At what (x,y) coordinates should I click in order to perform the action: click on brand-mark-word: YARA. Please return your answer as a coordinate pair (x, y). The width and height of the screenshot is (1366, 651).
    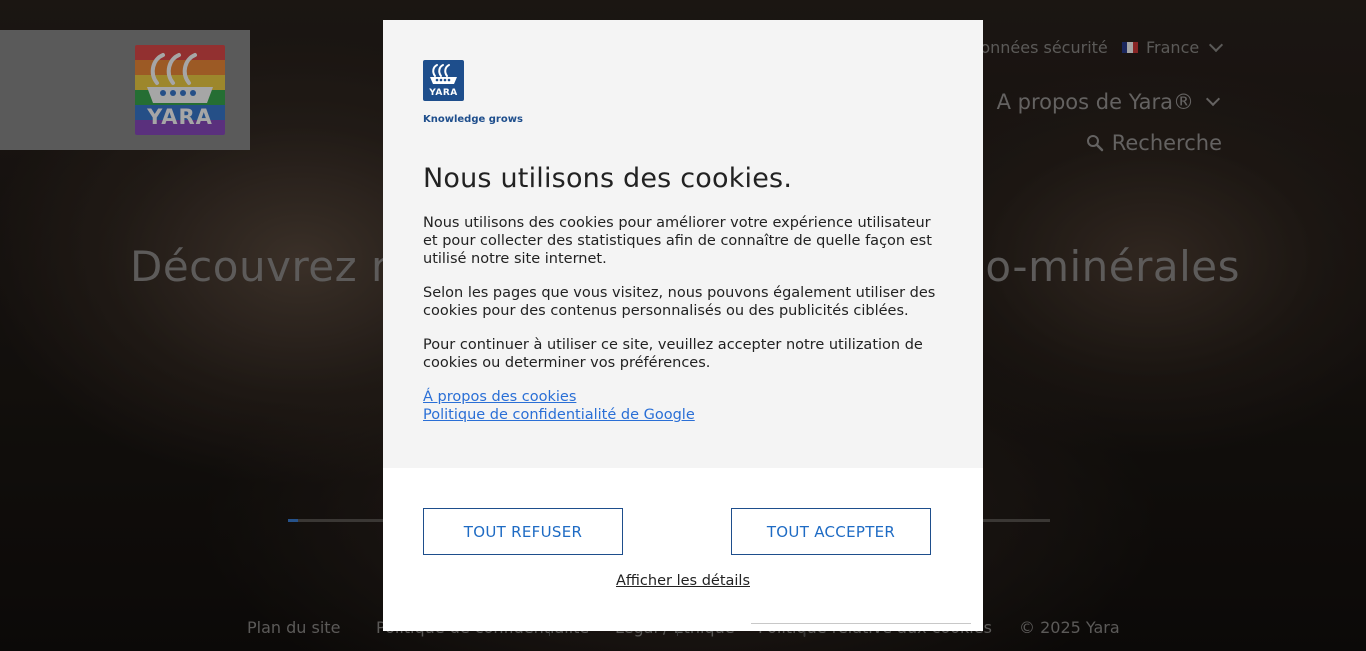
    Looking at the image, I should click on (443, 93).